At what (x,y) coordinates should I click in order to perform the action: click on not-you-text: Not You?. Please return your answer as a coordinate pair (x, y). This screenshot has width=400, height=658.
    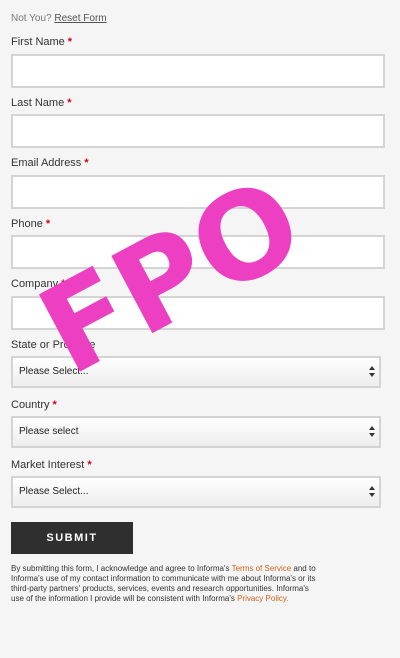
    Looking at the image, I should click on (31, 18).